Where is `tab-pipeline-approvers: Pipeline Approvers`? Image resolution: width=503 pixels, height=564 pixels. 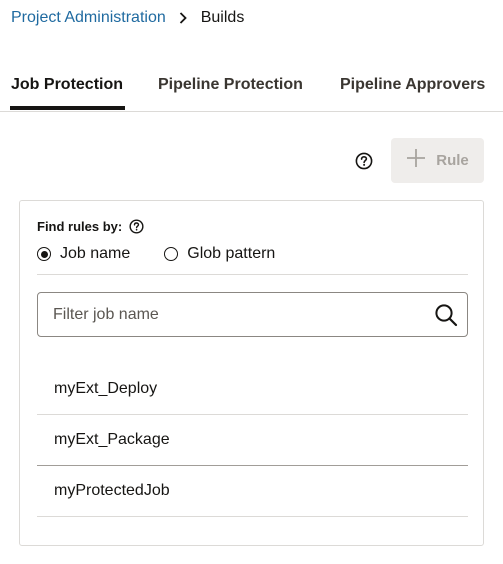
tab-pipeline-approvers: Pipeline Approvers is located at coordinates (412, 85).